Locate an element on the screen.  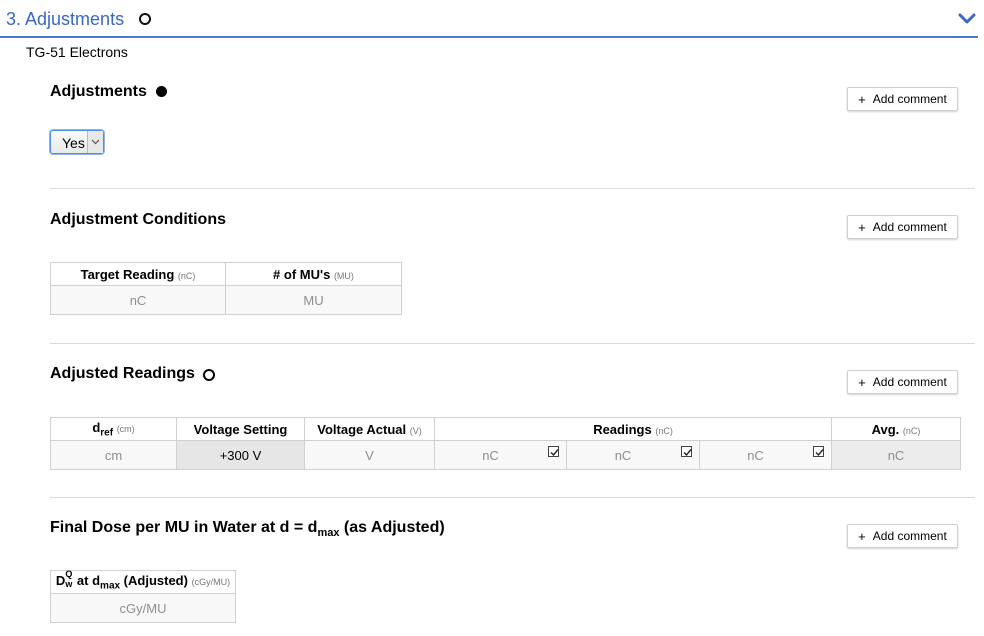
adjustments-select: Yes is located at coordinates (77, 142).